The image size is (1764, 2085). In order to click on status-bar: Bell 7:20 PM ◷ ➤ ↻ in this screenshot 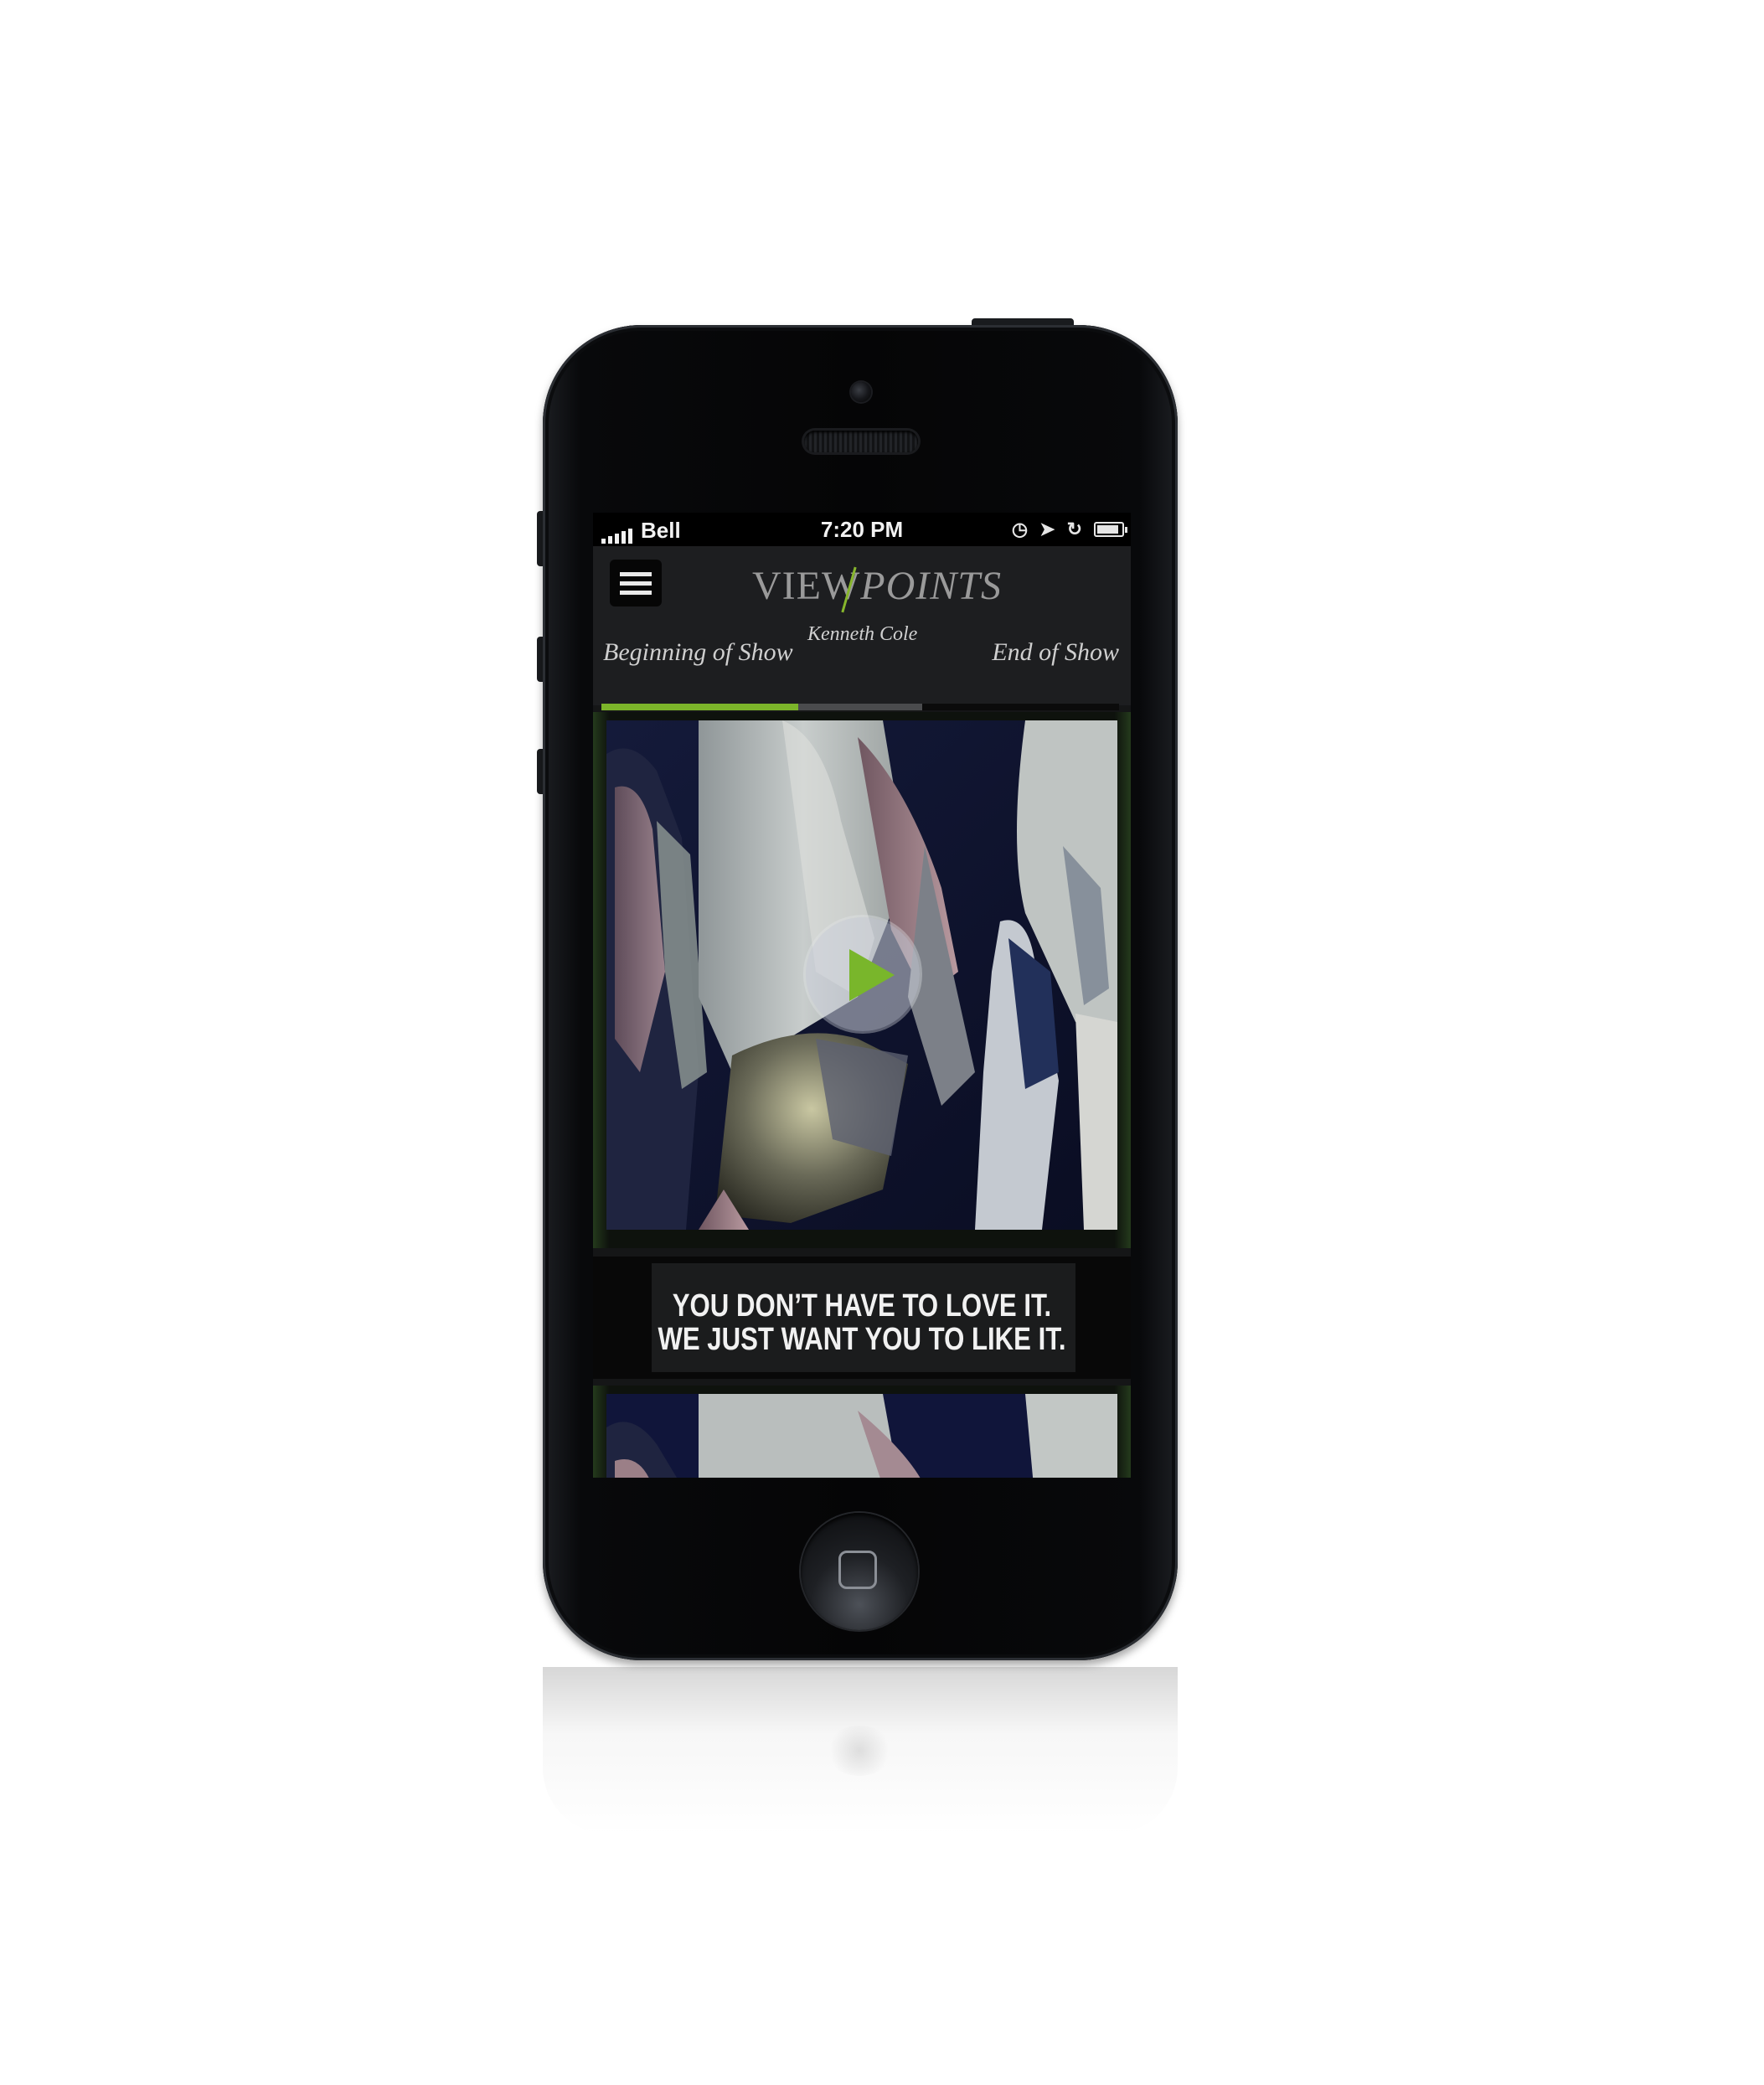, I will do `click(862, 529)`.